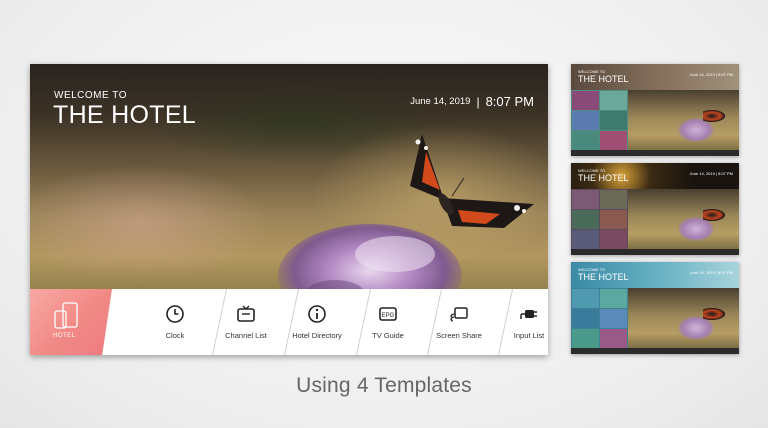 The image size is (768, 428). What do you see at coordinates (528, 314) in the screenshot?
I see `input-plug-icon` at bounding box center [528, 314].